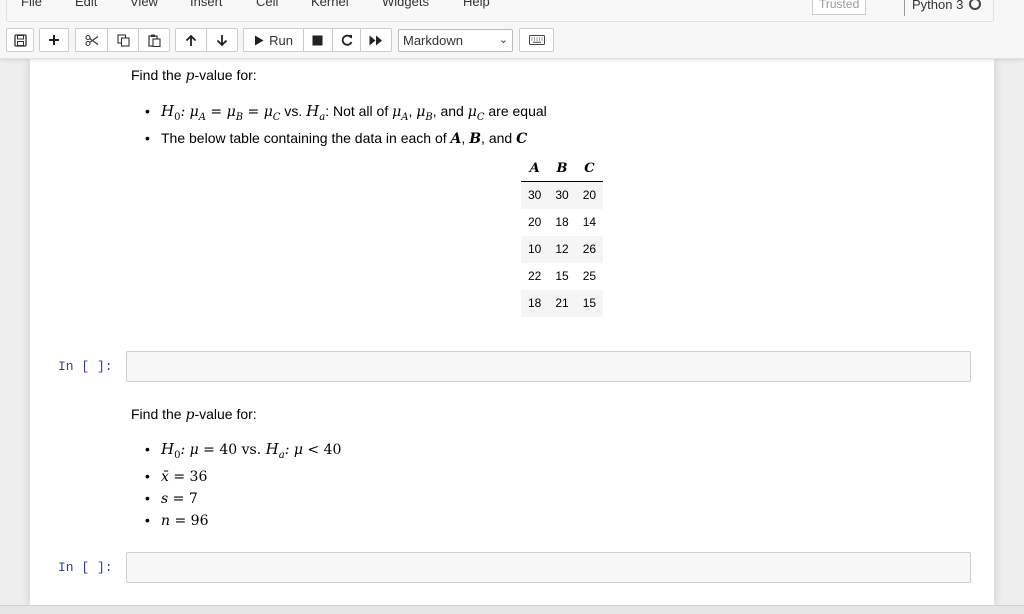 The image size is (1024, 614). What do you see at coordinates (476, 5) in the screenshot?
I see `menu-help: Help` at bounding box center [476, 5].